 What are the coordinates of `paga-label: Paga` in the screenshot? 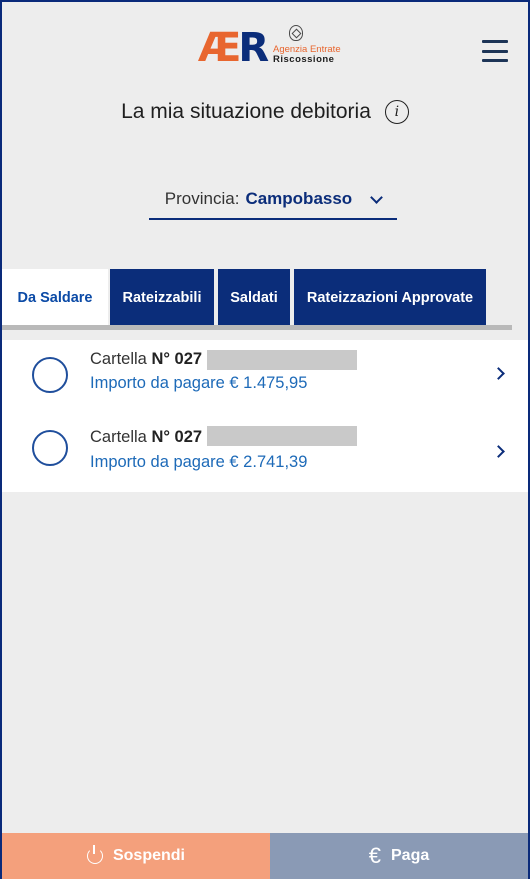 It's located at (410, 855).